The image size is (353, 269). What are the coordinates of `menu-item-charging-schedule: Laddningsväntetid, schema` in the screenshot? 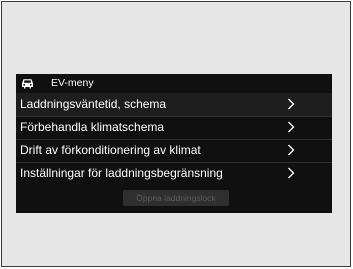 It's located at (174, 104).